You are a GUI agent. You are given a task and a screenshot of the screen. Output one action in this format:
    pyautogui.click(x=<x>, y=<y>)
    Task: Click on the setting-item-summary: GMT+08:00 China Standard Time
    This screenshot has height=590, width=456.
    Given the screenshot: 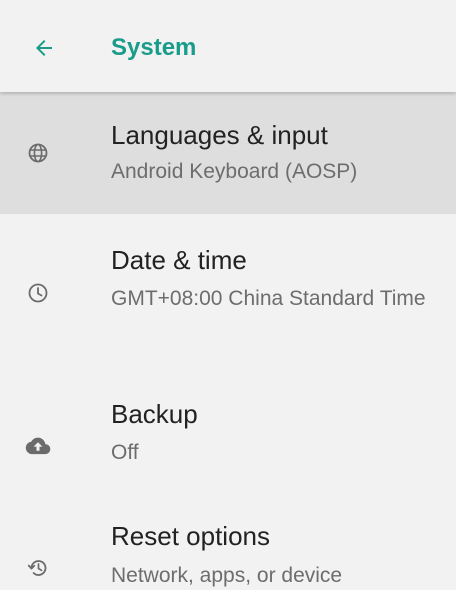 What is the action you would take?
    pyautogui.click(x=268, y=298)
    